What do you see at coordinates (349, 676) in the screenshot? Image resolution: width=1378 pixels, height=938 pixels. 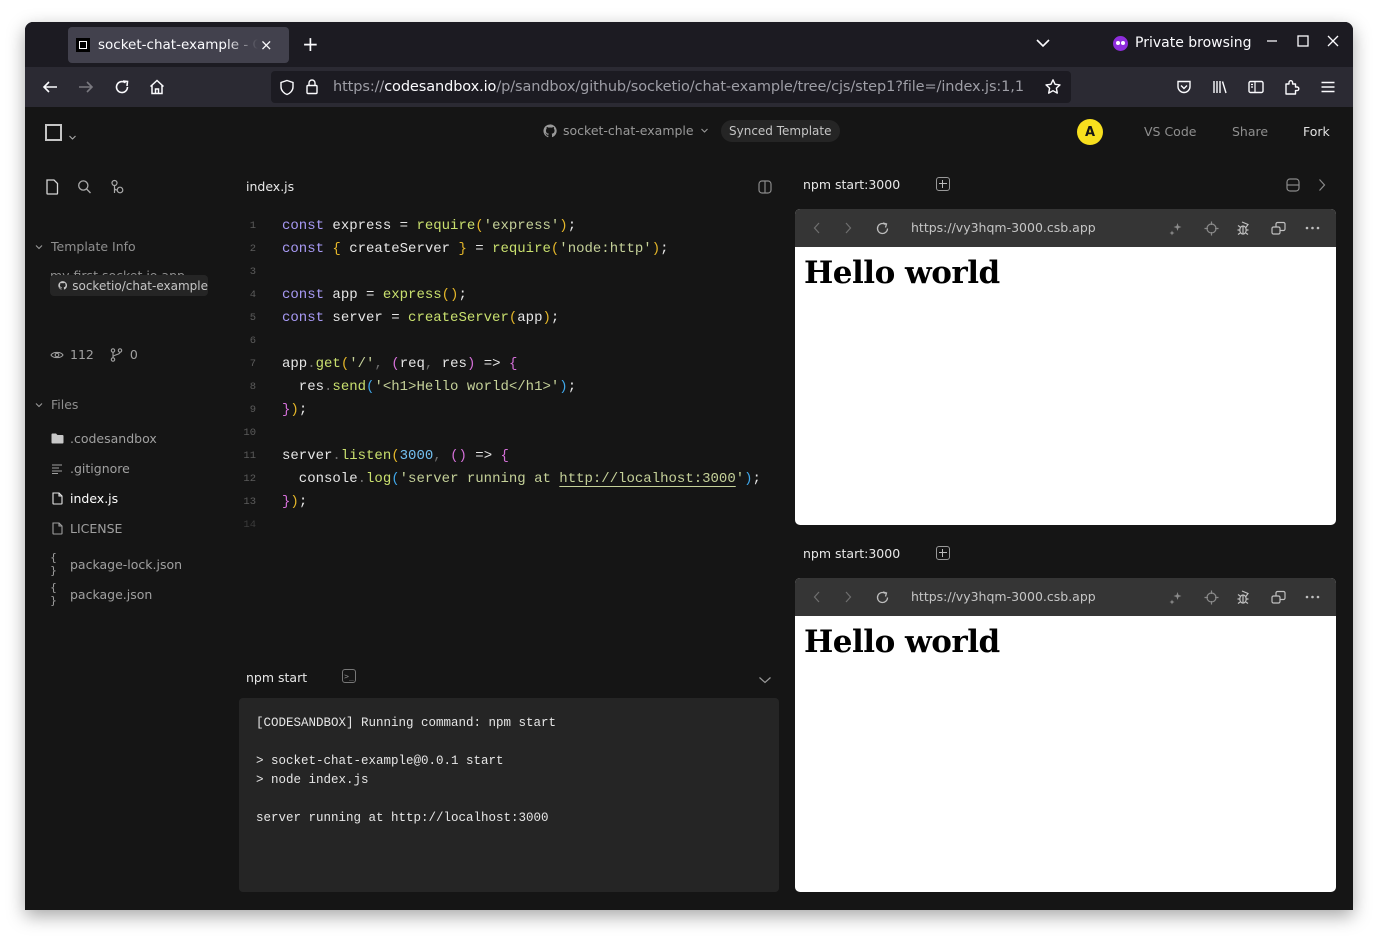 I see `terminal-prompt-icon: >_` at bounding box center [349, 676].